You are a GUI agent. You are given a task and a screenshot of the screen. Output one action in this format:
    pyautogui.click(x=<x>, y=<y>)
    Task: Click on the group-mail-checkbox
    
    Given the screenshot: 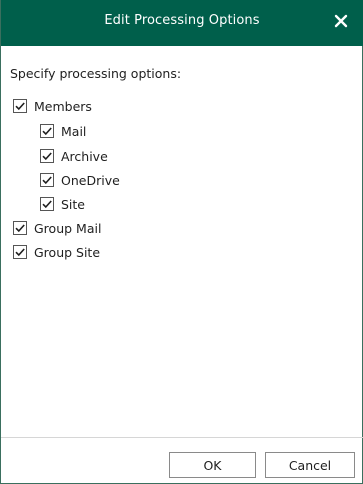 What is the action you would take?
    pyautogui.click(x=20, y=228)
    